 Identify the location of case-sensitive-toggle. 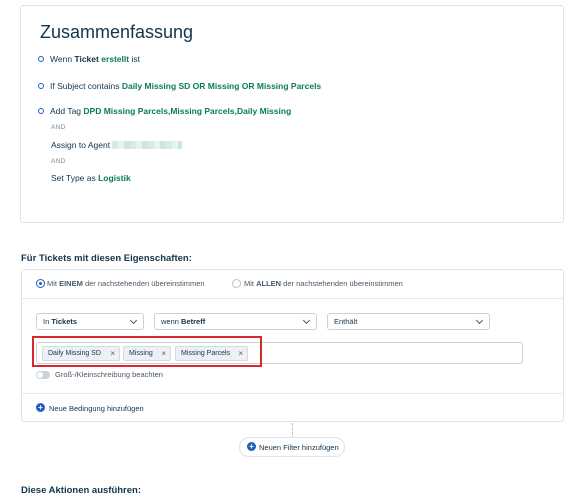
(43, 375).